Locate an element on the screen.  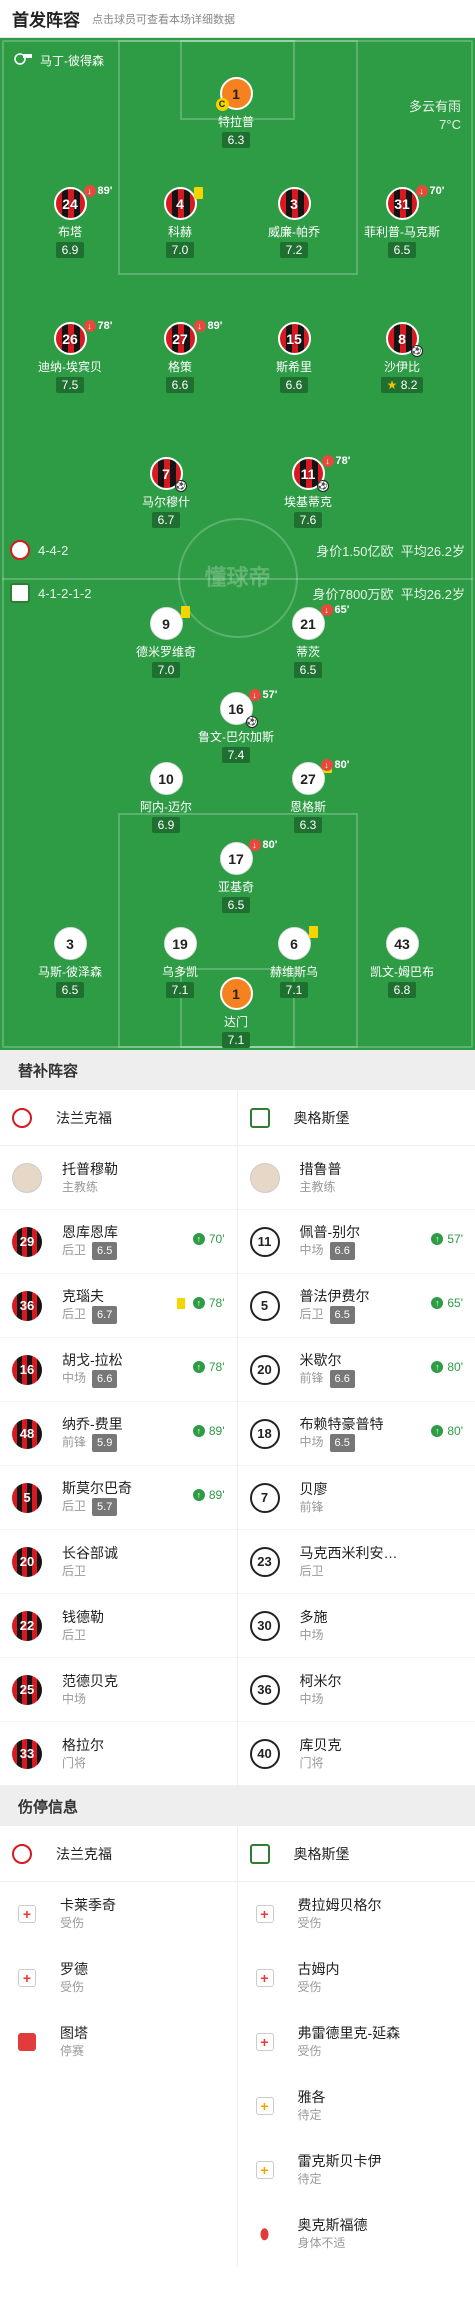
player-h7: 7 ⚽ 马尔穆什 6.7 is located at coordinates (166, 493).